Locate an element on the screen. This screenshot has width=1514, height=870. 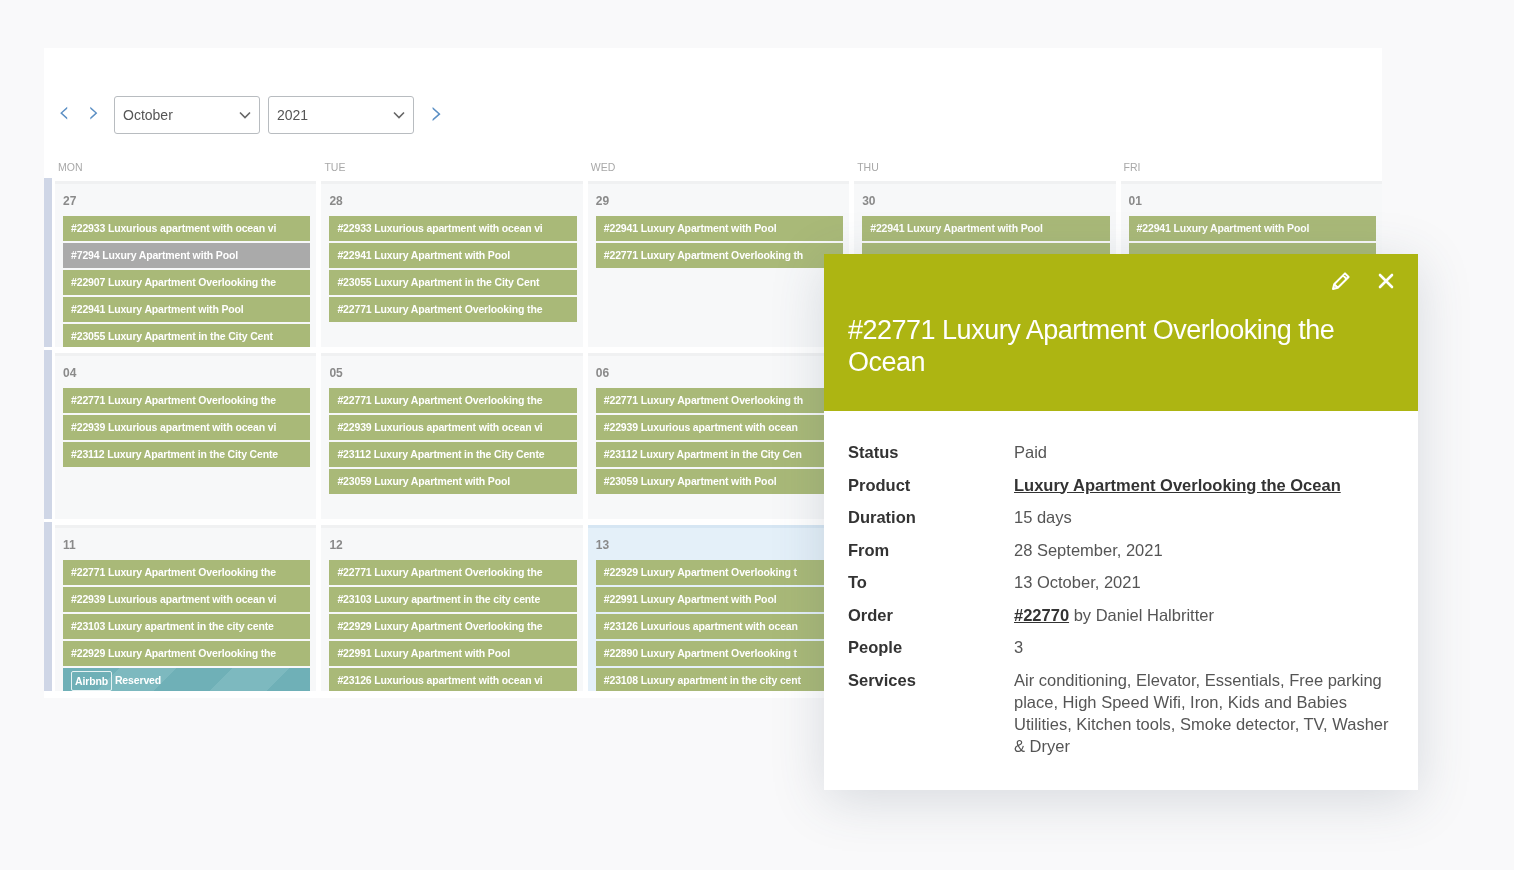
day-number: 06 is located at coordinates (603, 374).